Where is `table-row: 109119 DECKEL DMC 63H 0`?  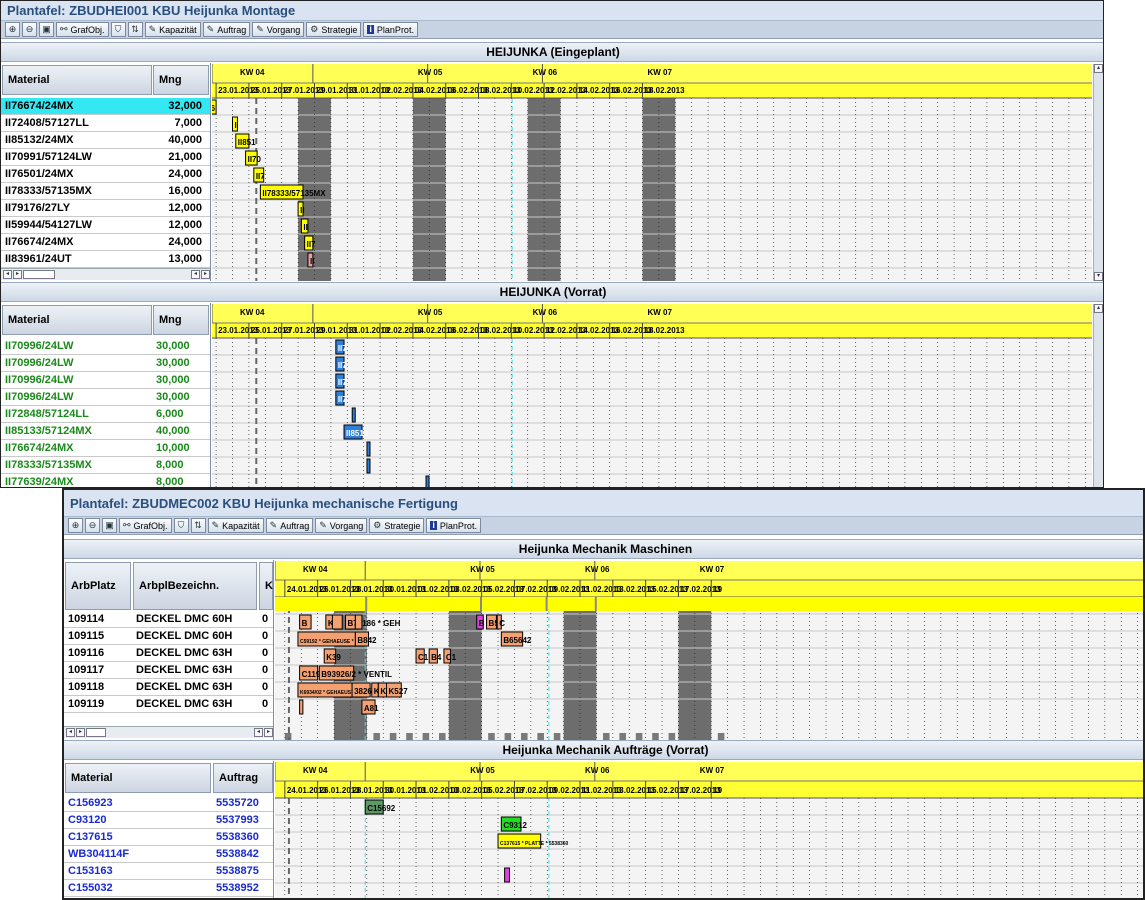
table-row: 109119 DECKEL DMC 63H 0 is located at coordinates (168, 704).